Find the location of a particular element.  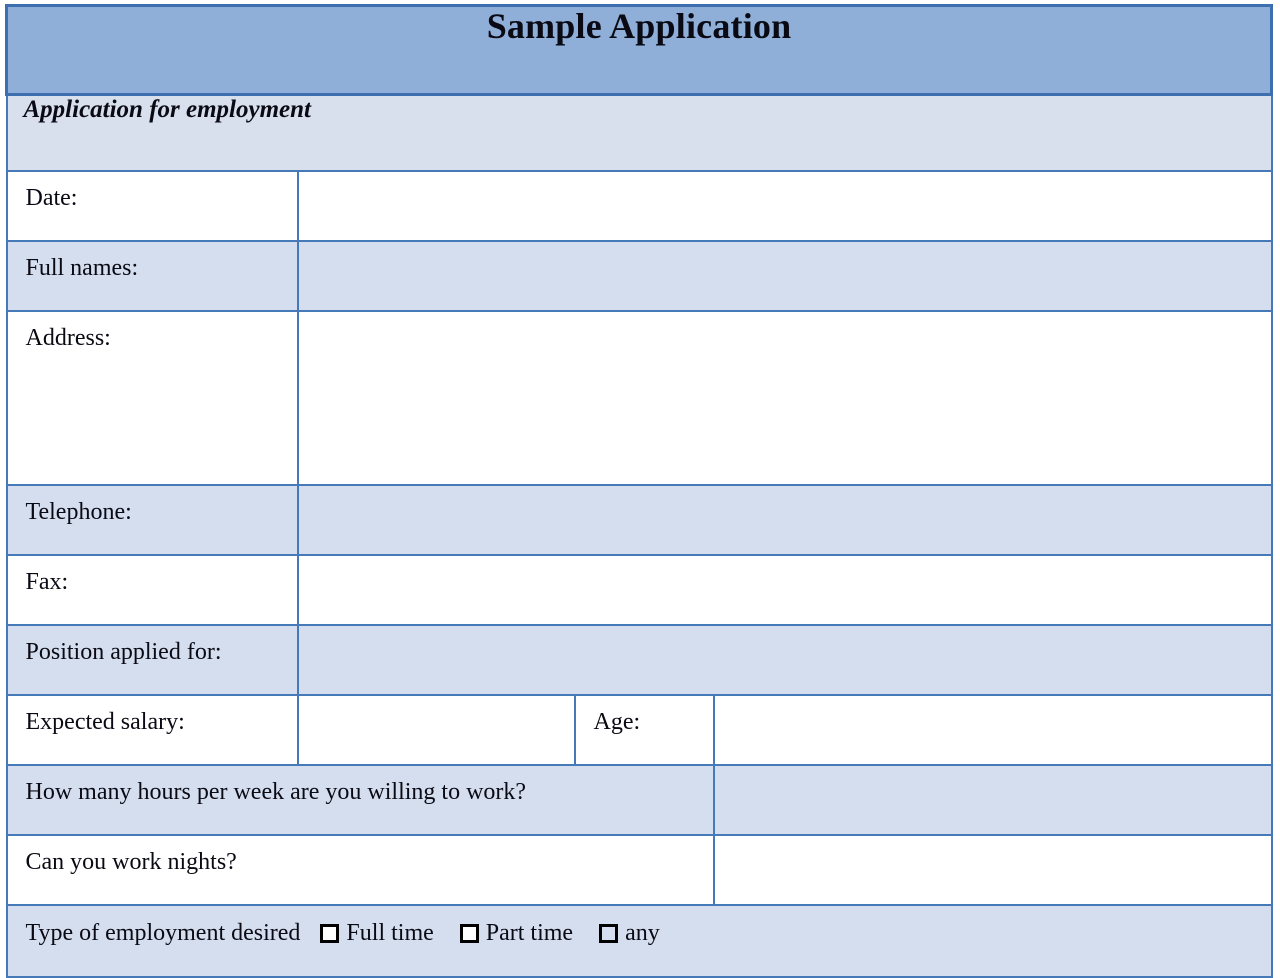

field-label-full-names: Full names: is located at coordinates (82, 268).